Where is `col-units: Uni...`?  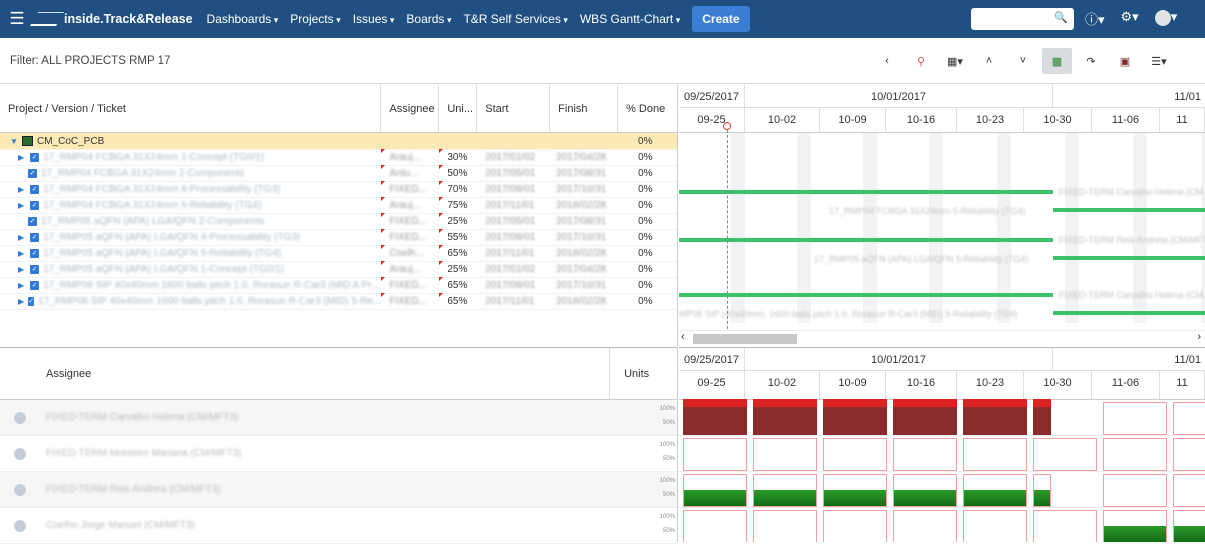 col-units: Uni... is located at coordinates (458, 108).